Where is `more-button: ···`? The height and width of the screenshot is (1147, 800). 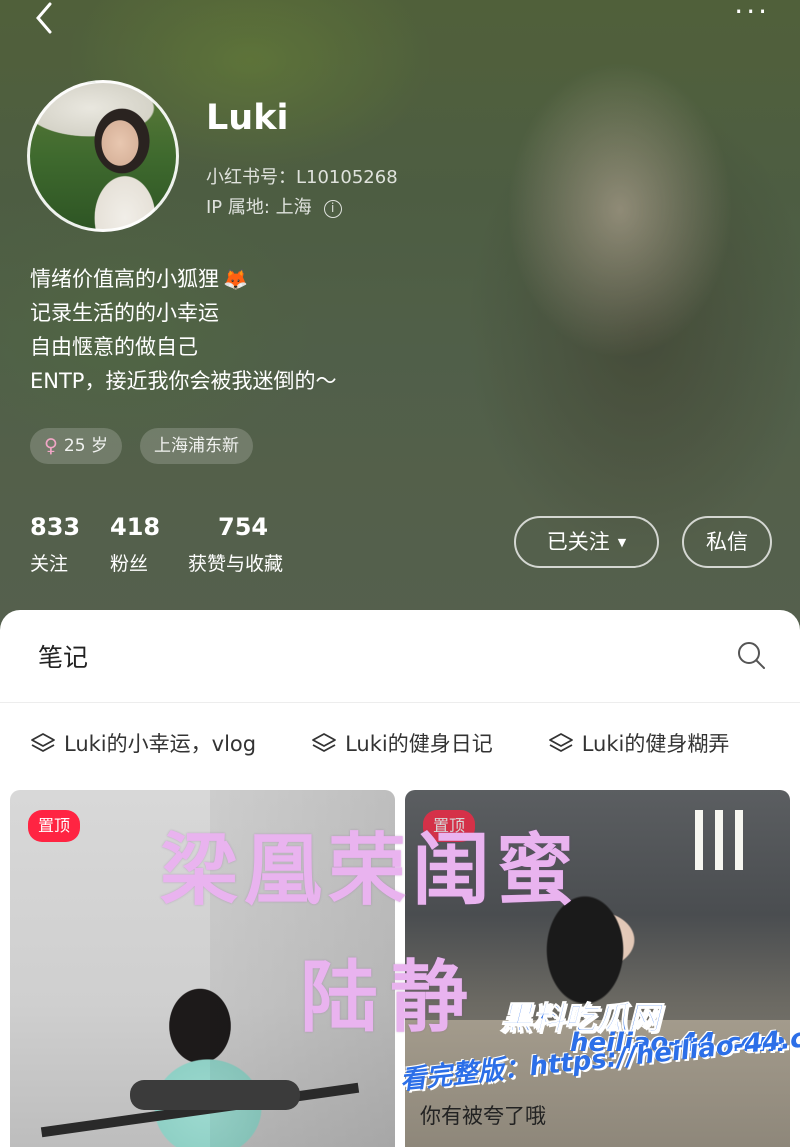 more-button: ··· is located at coordinates (752, 13).